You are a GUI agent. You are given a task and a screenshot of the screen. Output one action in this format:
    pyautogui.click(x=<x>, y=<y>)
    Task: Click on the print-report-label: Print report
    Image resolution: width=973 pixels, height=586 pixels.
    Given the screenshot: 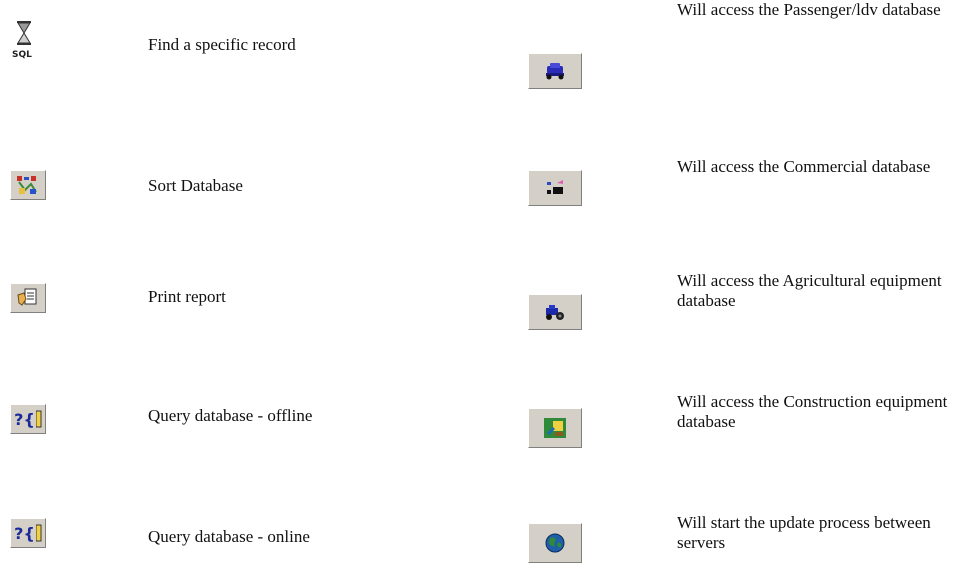 What is the action you would take?
    pyautogui.click(x=187, y=296)
    